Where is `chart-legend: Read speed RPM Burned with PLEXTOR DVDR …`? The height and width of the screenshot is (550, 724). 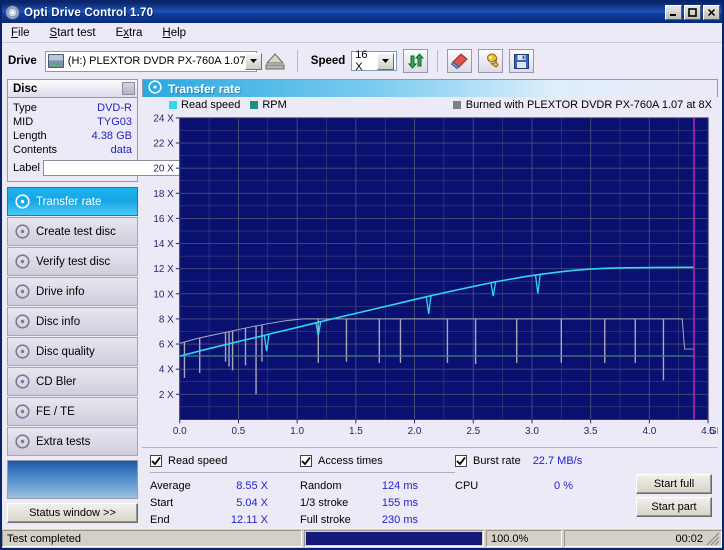 chart-legend: Read speed RPM Burned with PLEXTOR DVDR … is located at coordinates (430, 104).